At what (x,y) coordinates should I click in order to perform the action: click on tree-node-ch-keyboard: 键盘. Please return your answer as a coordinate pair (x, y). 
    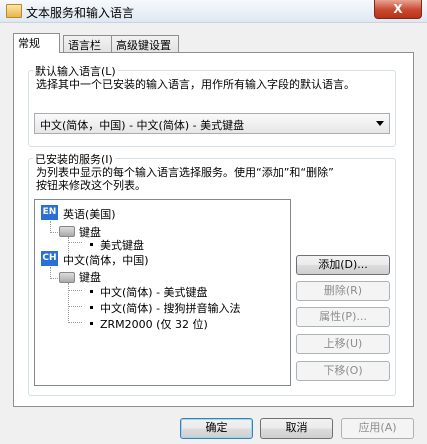
    Looking at the image, I should click on (90, 277).